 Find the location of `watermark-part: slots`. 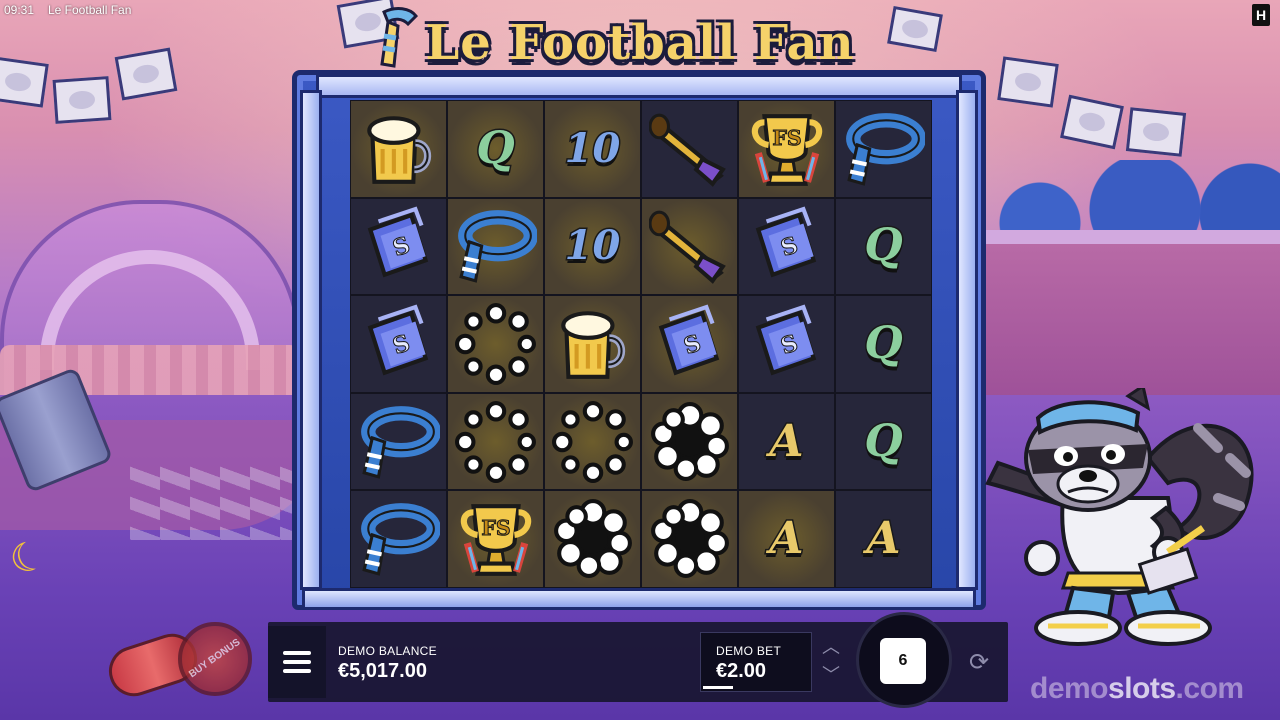

watermark-part: slots is located at coordinates (1142, 688).